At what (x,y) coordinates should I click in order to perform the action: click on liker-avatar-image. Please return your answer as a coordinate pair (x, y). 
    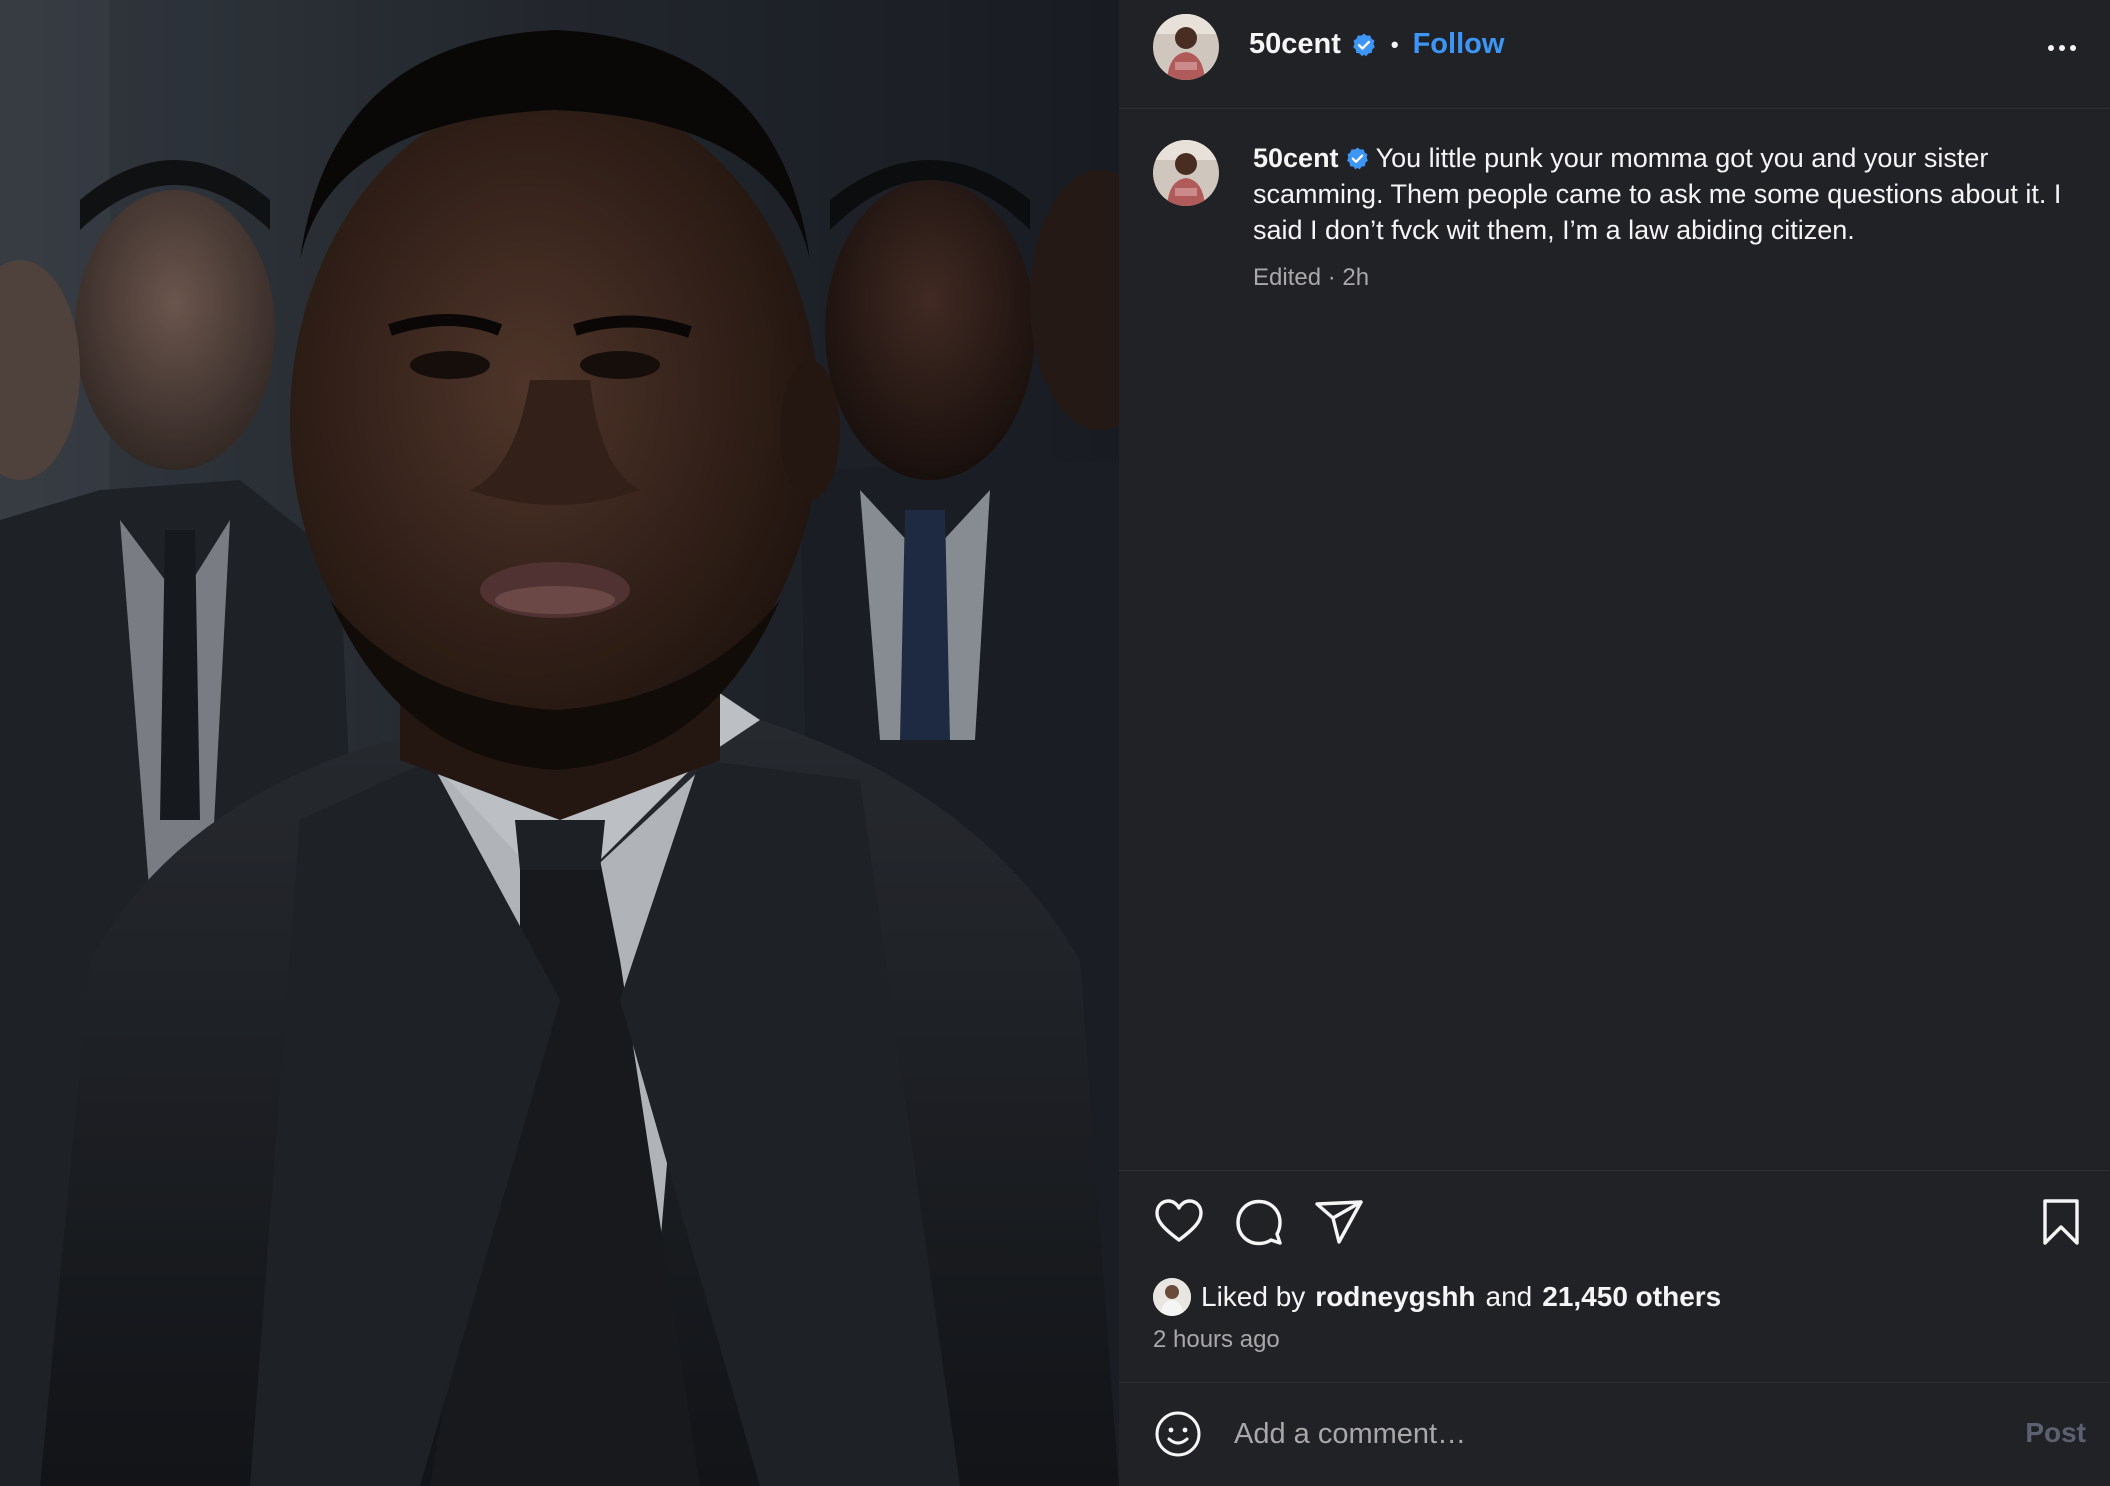
    Looking at the image, I should click on (1172, 1297).